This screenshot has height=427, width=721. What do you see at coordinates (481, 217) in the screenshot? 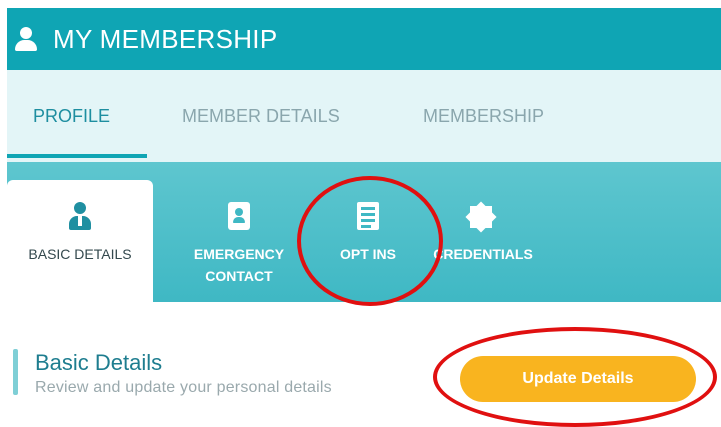
I see `badge-icon` at bounding box center [481, 217].